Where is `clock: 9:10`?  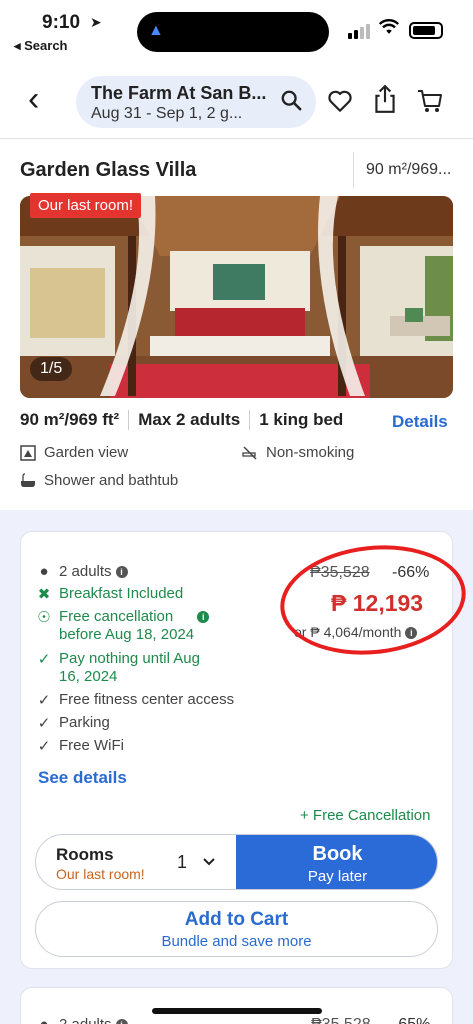 clock: 9:10 is located at coordinates (61, 22).